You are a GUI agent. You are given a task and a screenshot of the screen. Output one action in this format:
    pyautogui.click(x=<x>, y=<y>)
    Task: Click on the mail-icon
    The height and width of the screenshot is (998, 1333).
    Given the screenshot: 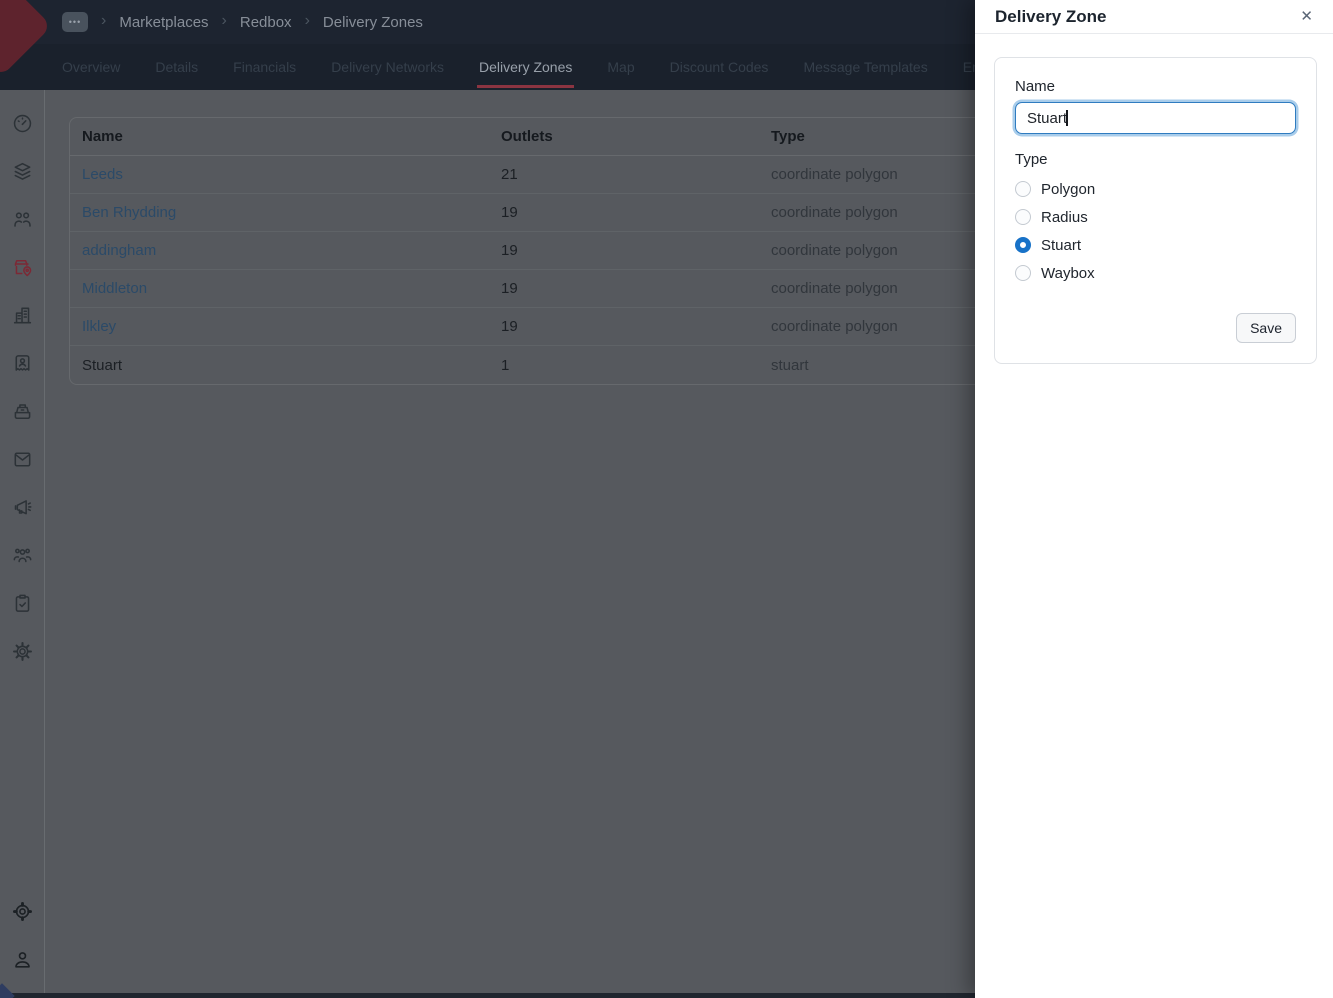 What is the action you would take?
    pyautogui.click(x=22, y=459)
    